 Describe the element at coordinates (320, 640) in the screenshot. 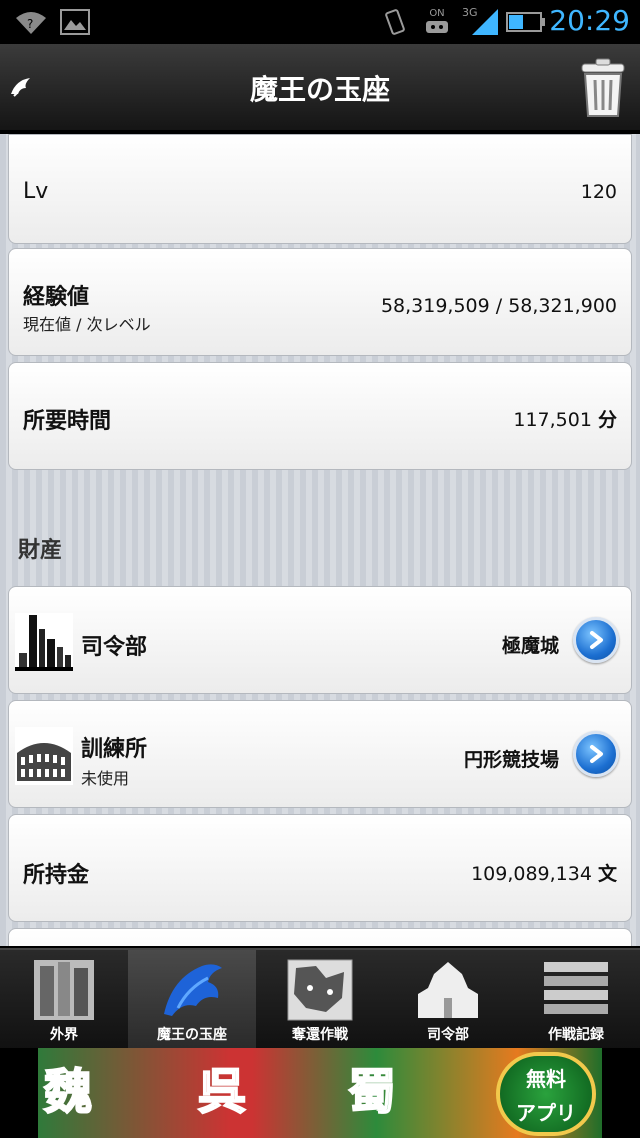

I see `hq-row: 司令部 極魔城` at that location.